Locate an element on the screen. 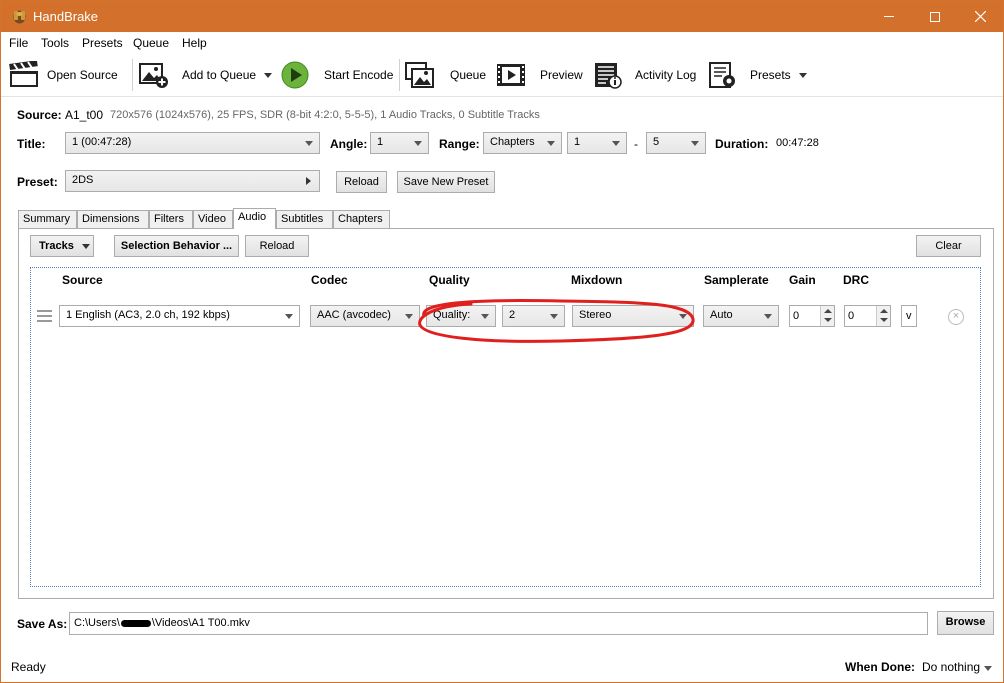  start-encode-label: Start Encode is located at coordinates (359, 75).